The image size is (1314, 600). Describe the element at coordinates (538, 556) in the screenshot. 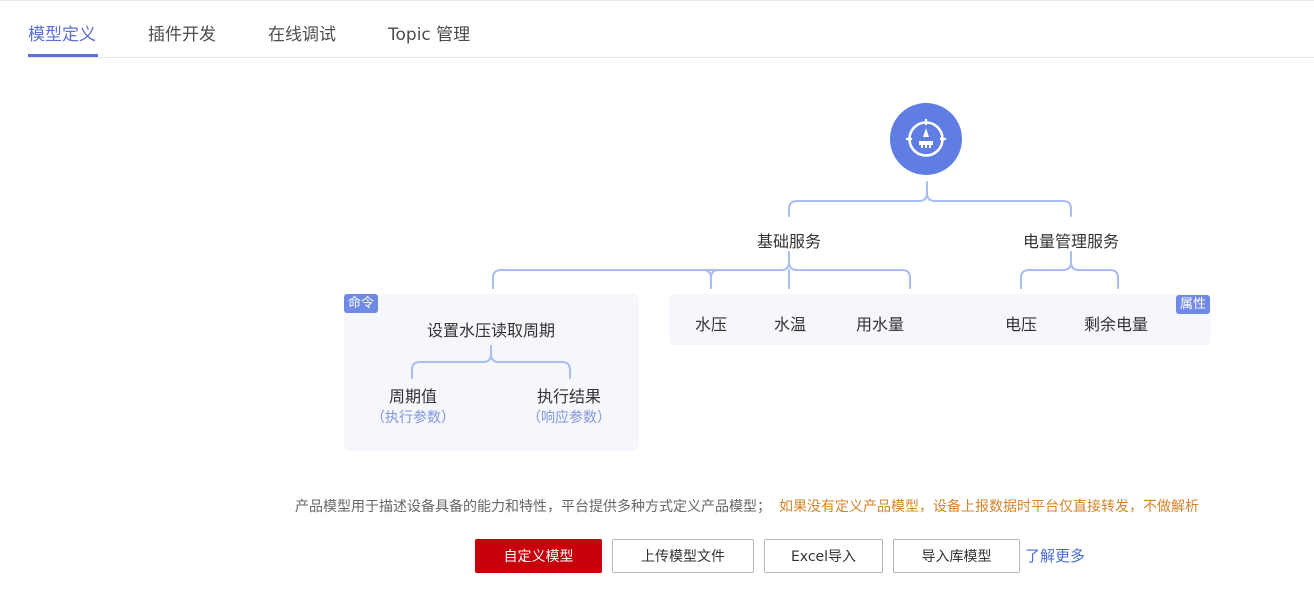

I see `custom-model-button: 自定义模型` at that location.